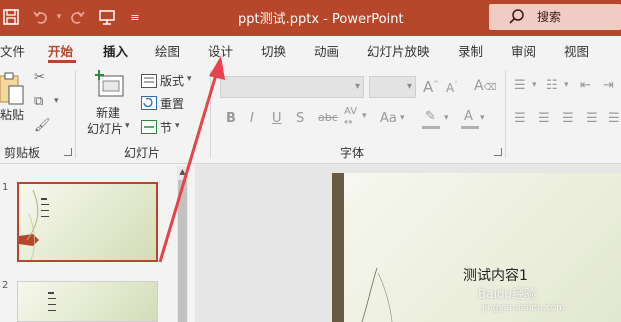 Image resolution: width=621 pixels, height=322 pixels. What do you see at coordinates (110, 86) in the screenshot?
I see `new-slide-icon` at bounding box center [110, 86].